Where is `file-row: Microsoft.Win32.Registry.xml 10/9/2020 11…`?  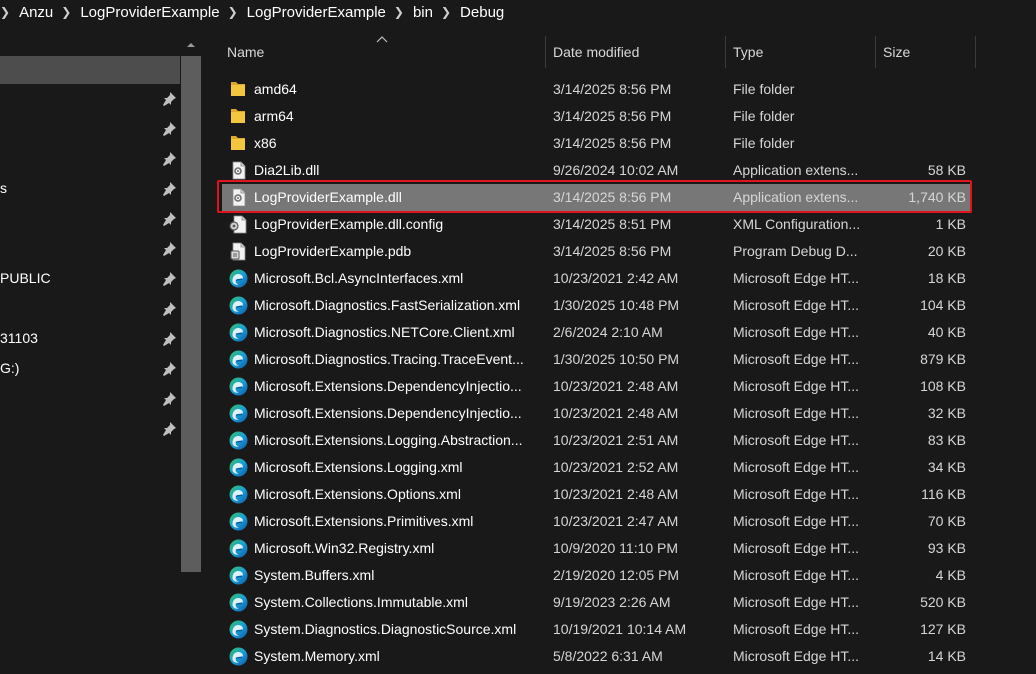 file-row: Microsoft.Win32.Registry.xml 10/9/2020 11… is located at coordinates (619, 548).